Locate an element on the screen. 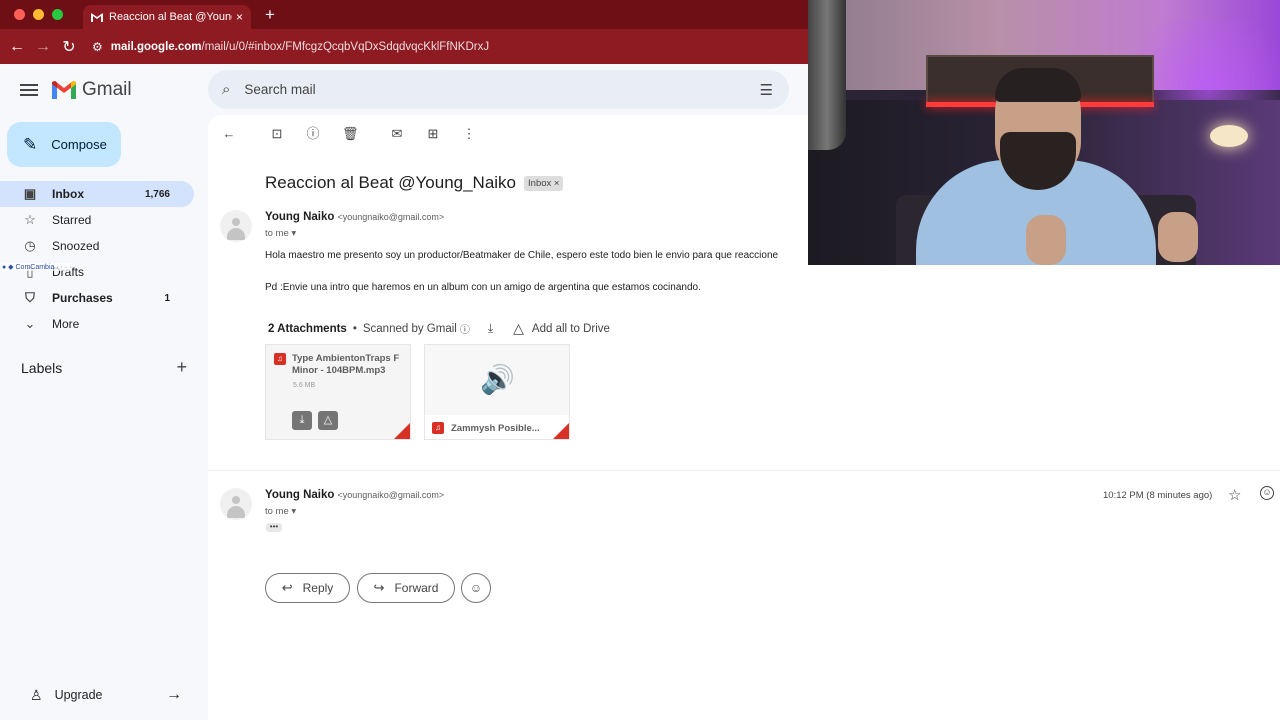 The height and width of the screenshot is (720, 1280). email-toolbar: ← ⊡ ⓘ 🗑 ✉ ⊞ ⋮ is located at coordinates (360, 134).